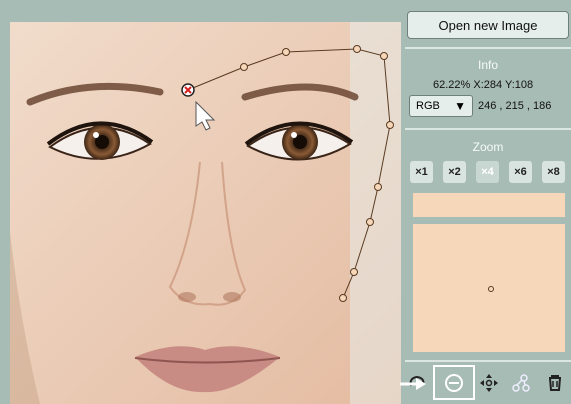 The width and height of the screenshot is (571, 404). What do you see at coordinates (428, 106) in the screenshot?
I see `color-mode-value: RGB` at bounding box center [428, 106].